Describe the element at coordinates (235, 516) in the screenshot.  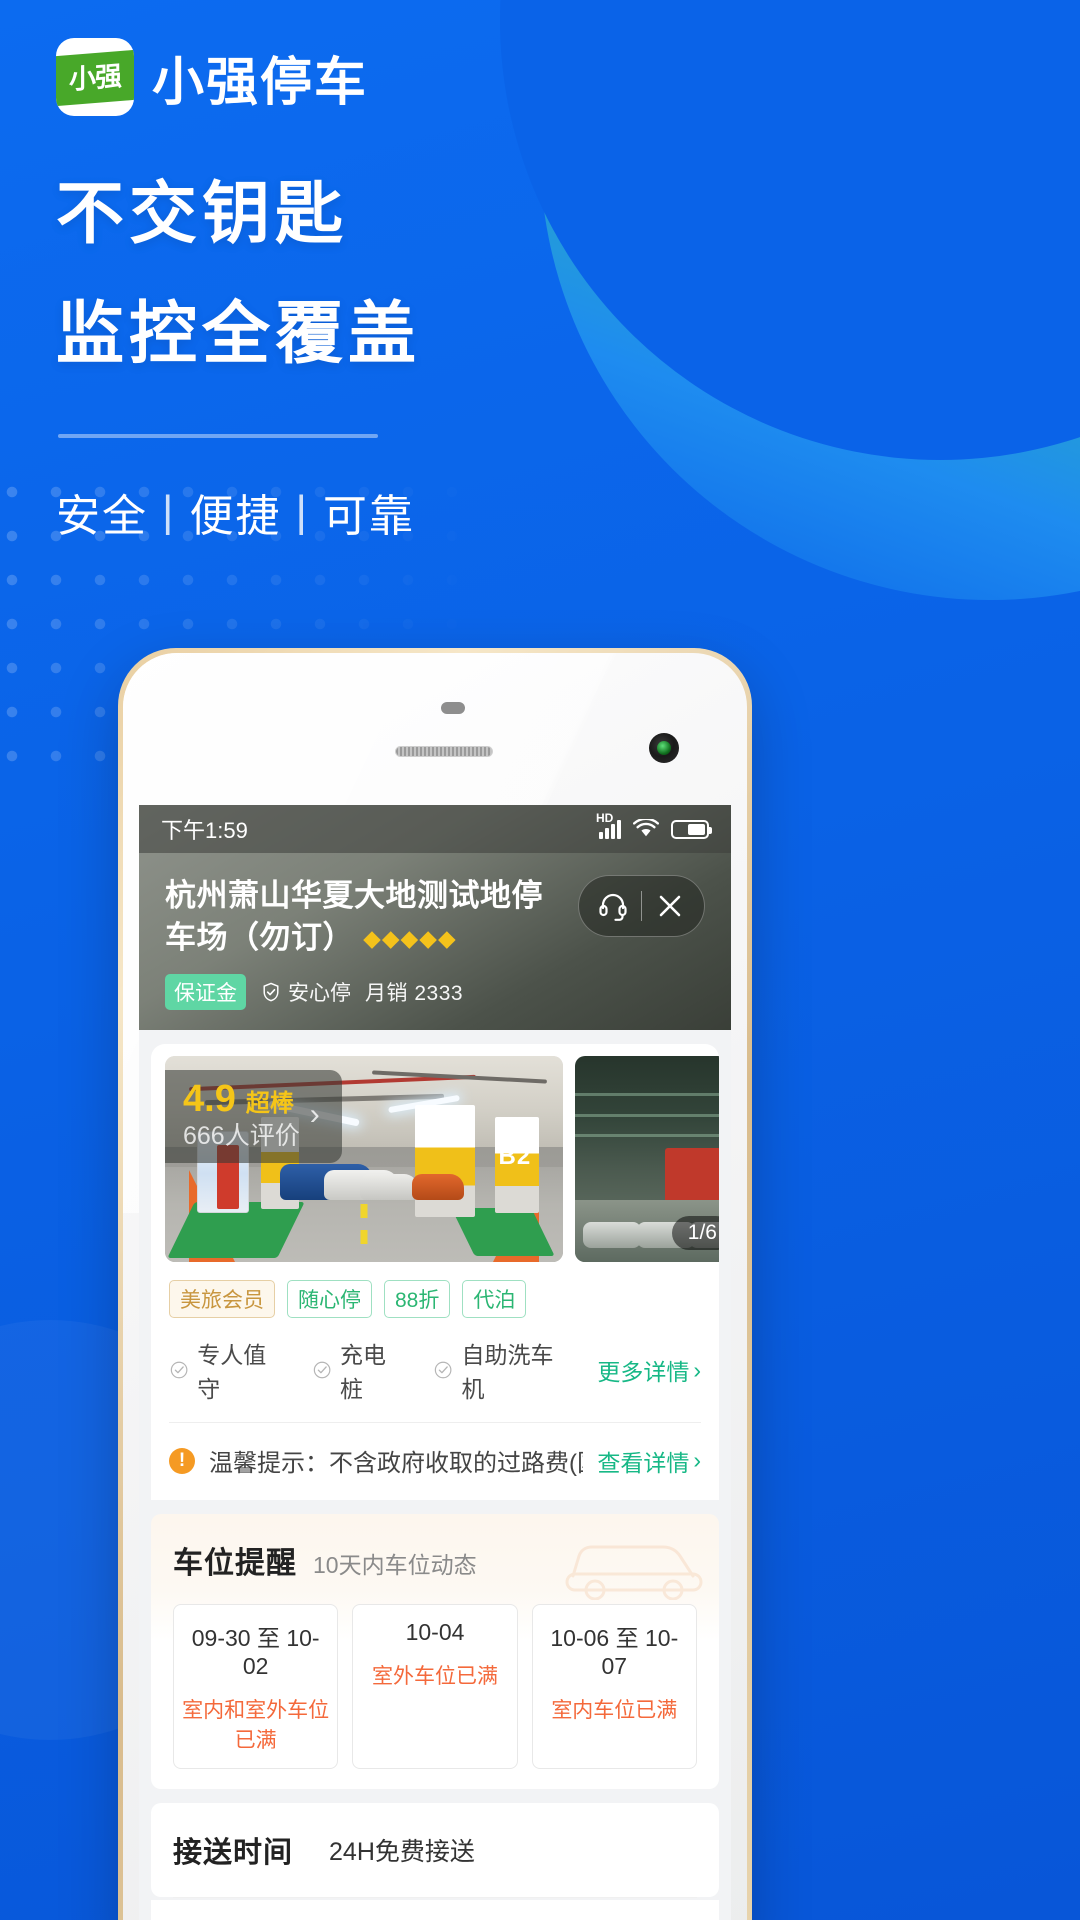
I see `subline-item-2: 便捷` at that location.